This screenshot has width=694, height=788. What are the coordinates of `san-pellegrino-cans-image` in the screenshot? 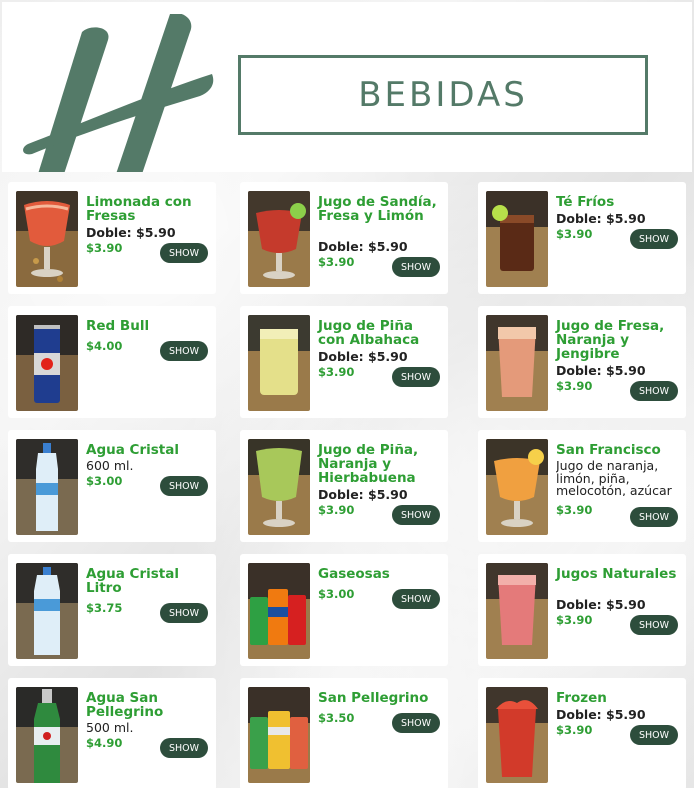 It's located at (279, 735).